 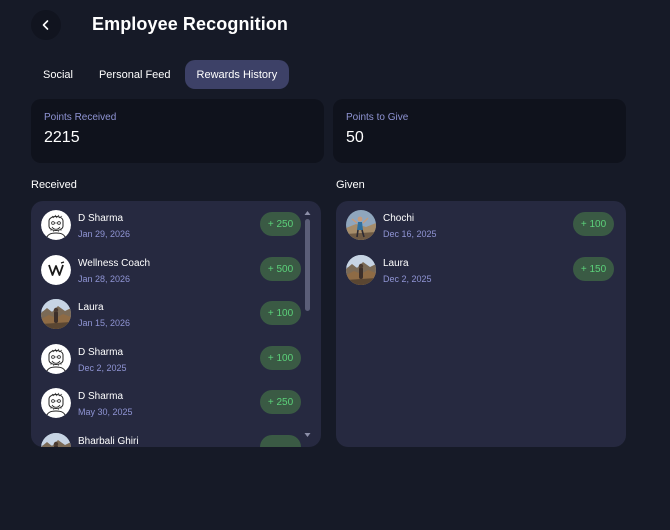 I want to click on points-badge, so click(x=280, y=441).